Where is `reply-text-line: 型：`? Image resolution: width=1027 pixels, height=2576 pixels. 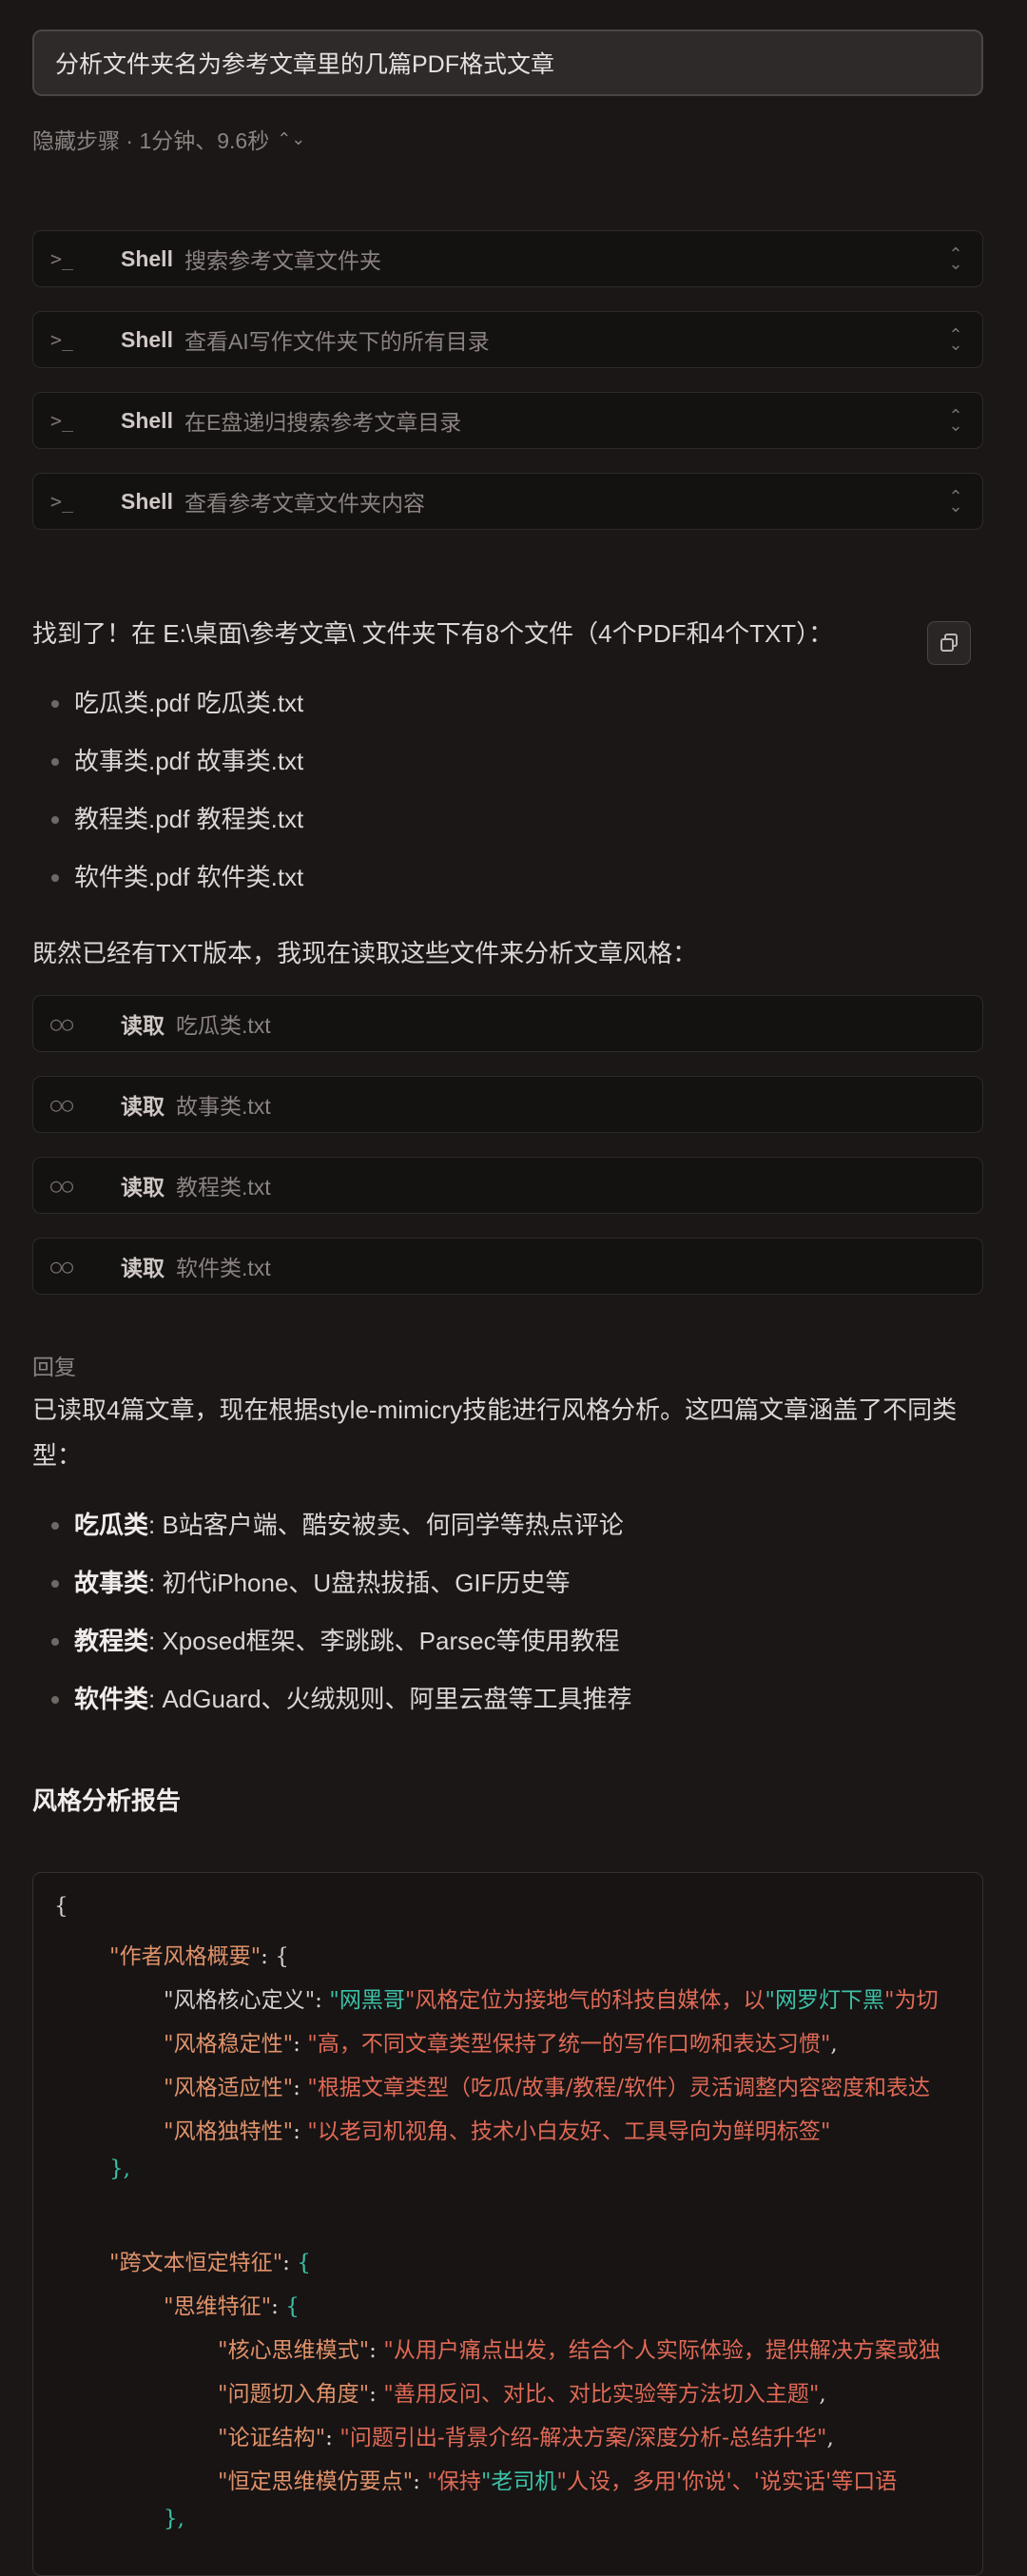 reply-text-line: 型： is located at coordinates (57, 1456).